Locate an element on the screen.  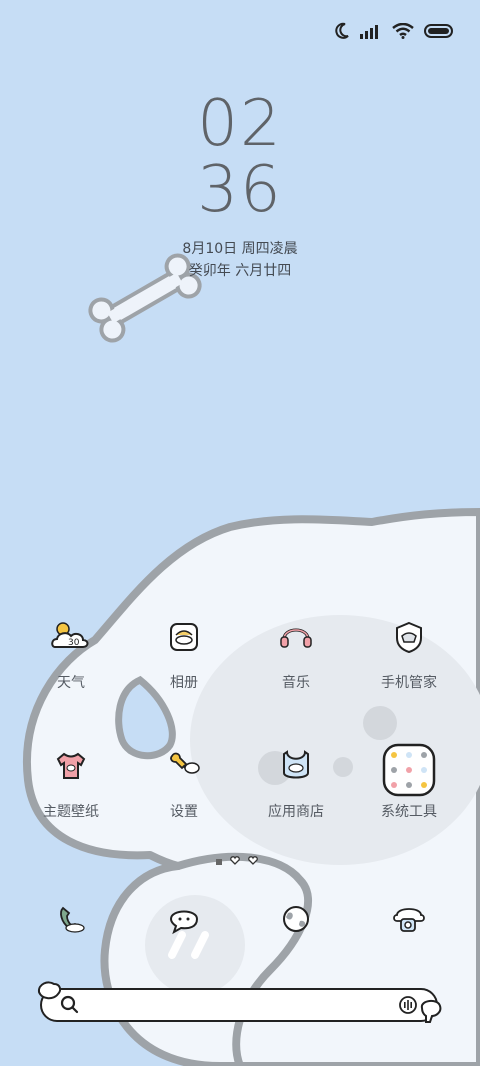
search-bar is located at coordinates (239, 1005).